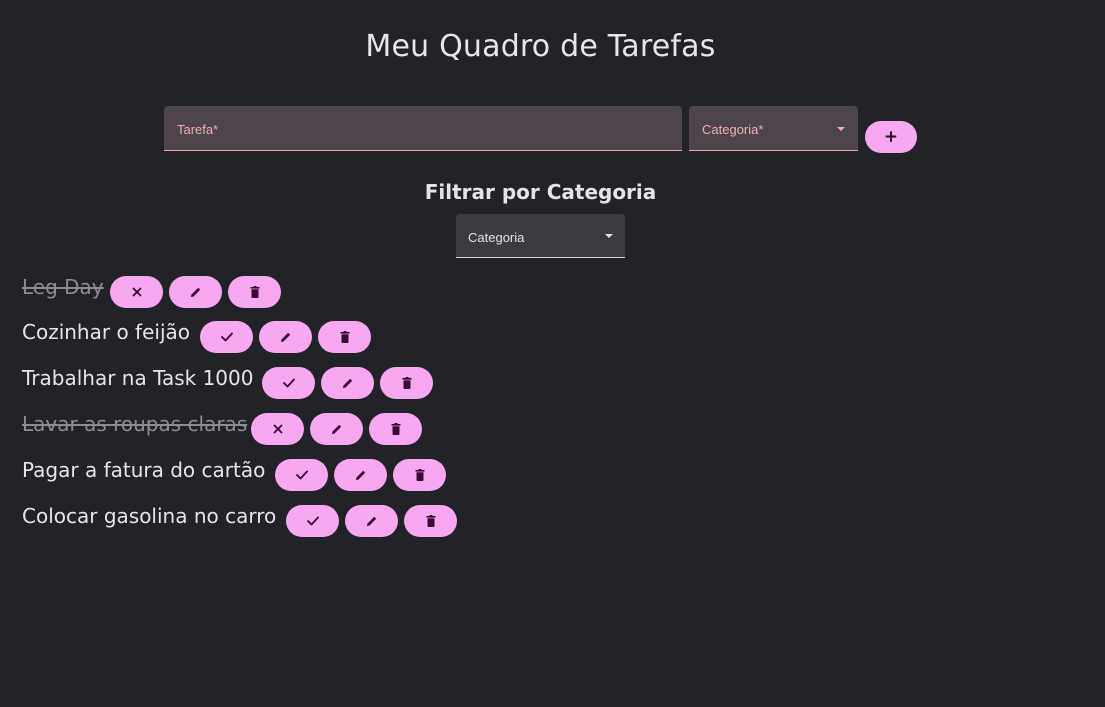 The height and width of the screenshot is (707, 1105). I want to click on task-input: Tarefa*, so click(423, 128).